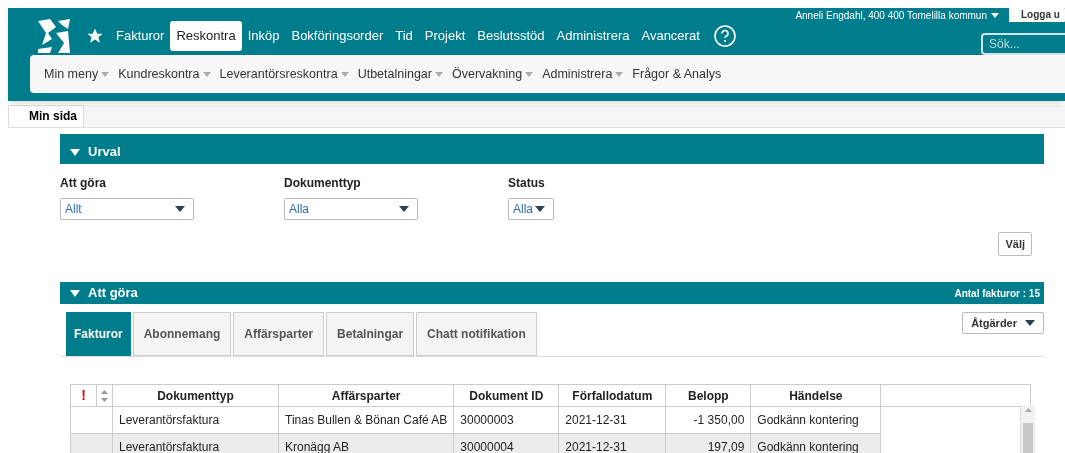  What do you see at coordinates (583, 74) in the screenshot?
I see `submenu-item: Administrera` at bounding box center [583, 74].